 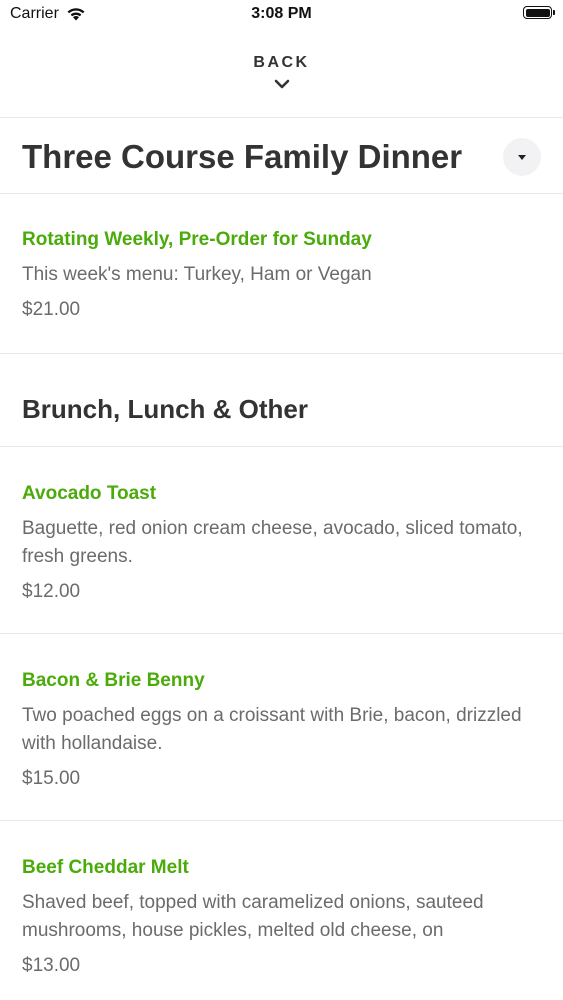 I want to click on section-header-brunch: Brunch, Lunch & Other, so click(x=281, y=400).